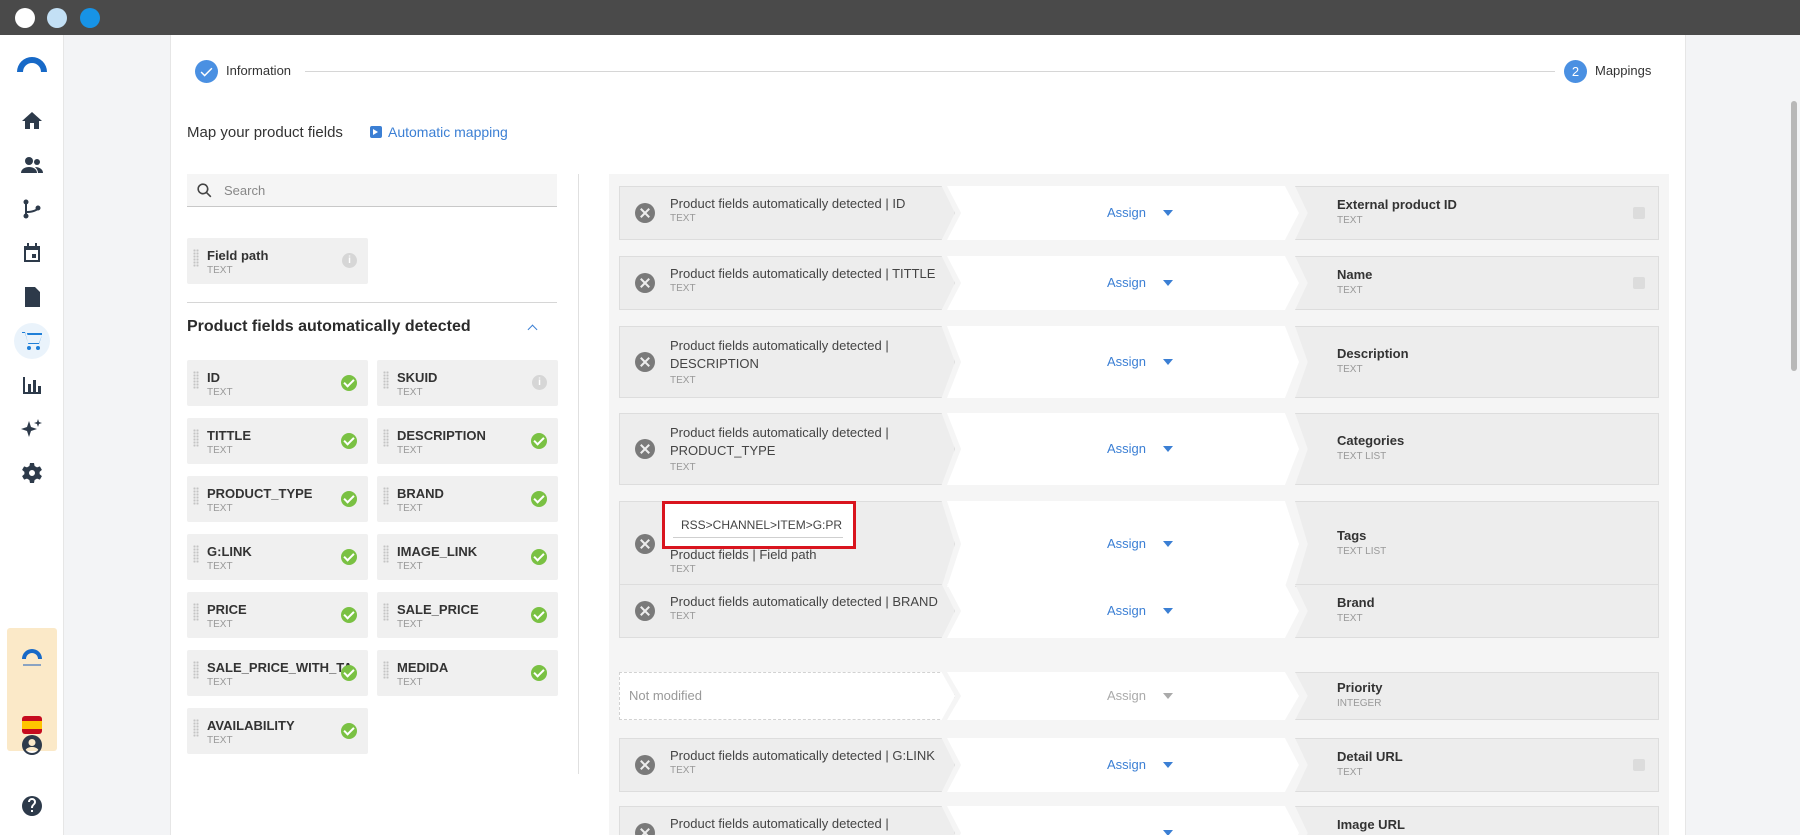  I want to click on search-input, so click(374, 190).